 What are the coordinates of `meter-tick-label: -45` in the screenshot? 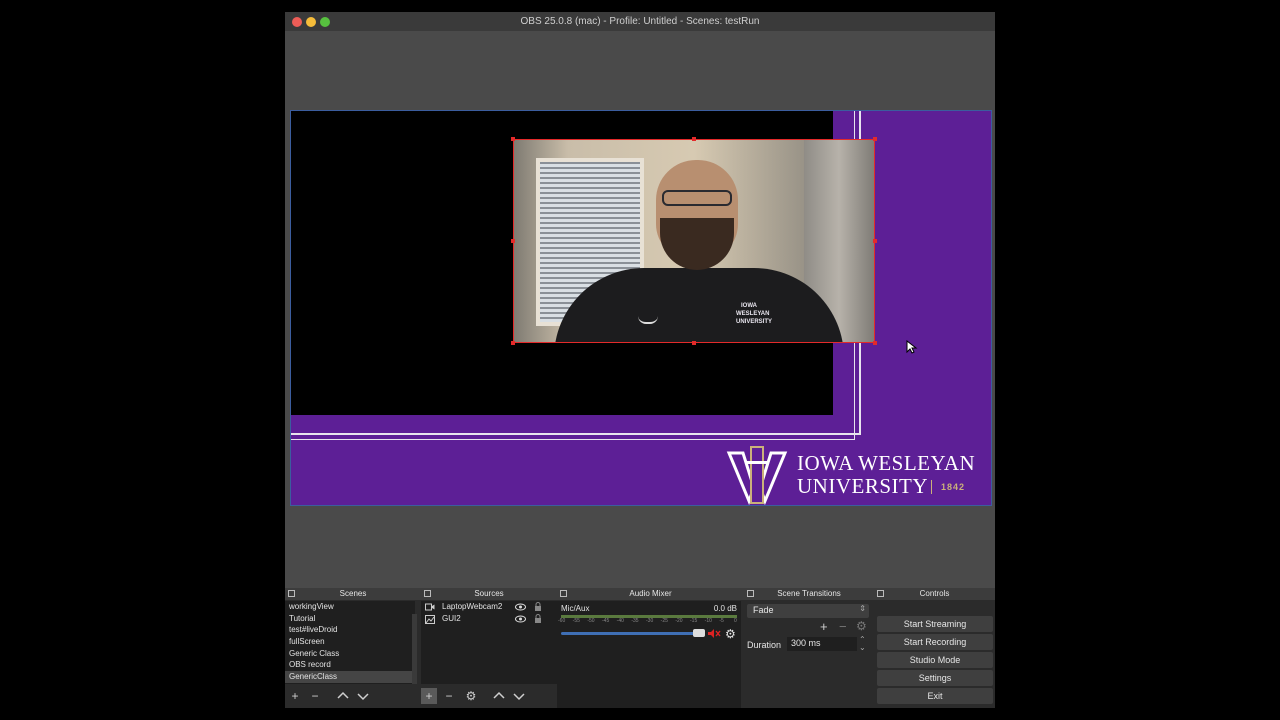 It's located at (606, 621).